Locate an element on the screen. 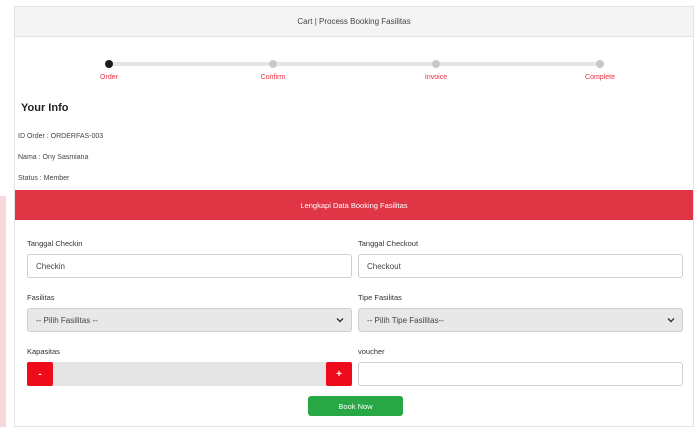 This screenshot has width=700, height=427. checkin-label: Tanggal Checkin is located at coordinates (55, 243).